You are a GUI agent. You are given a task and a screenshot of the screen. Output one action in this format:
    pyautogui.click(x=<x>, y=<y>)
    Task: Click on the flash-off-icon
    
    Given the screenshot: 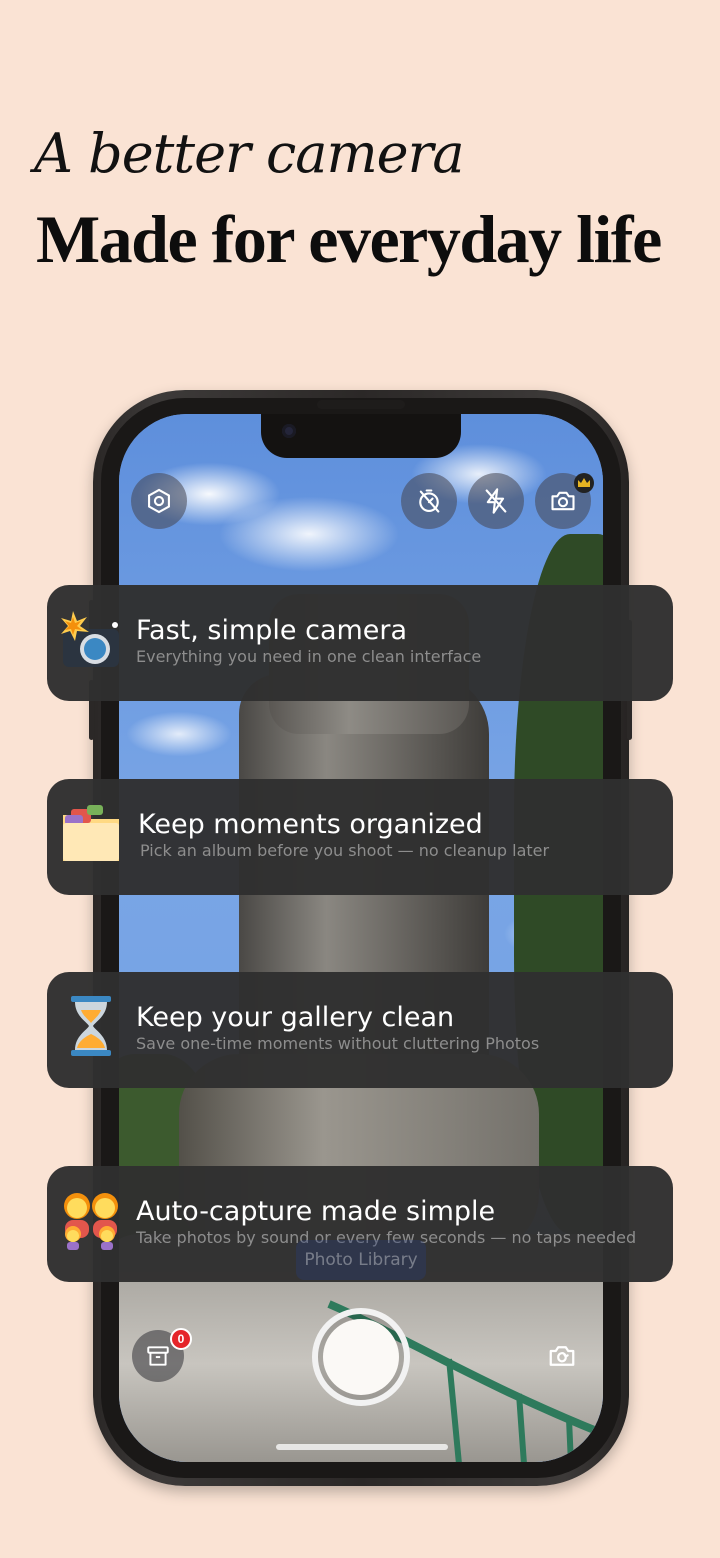 What is the action you would take?
    pyautogui.click(x=496, y=501)
    